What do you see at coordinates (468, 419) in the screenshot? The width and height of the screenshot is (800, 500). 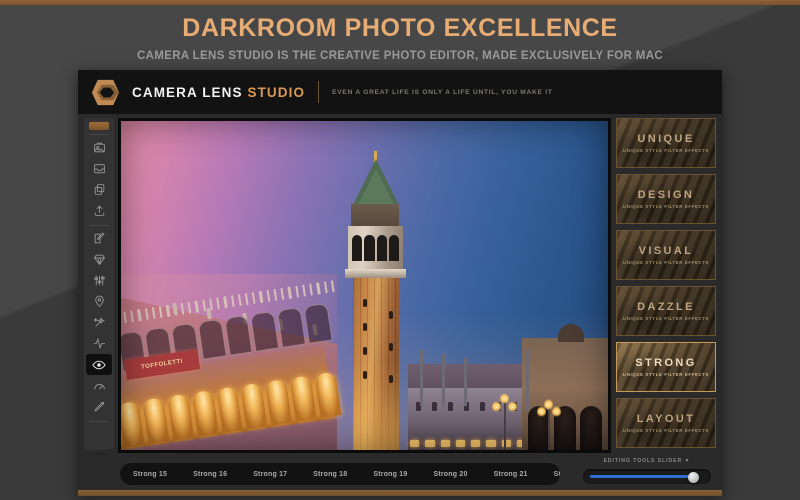 I see `palace-building` at bounding box center [468, 419].